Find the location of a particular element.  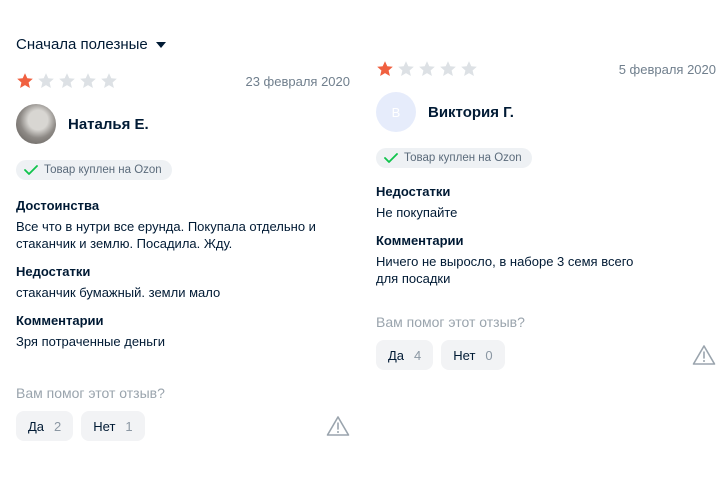

vote-row: Да 2 Нет 1 is located at coordinates (183, 426).